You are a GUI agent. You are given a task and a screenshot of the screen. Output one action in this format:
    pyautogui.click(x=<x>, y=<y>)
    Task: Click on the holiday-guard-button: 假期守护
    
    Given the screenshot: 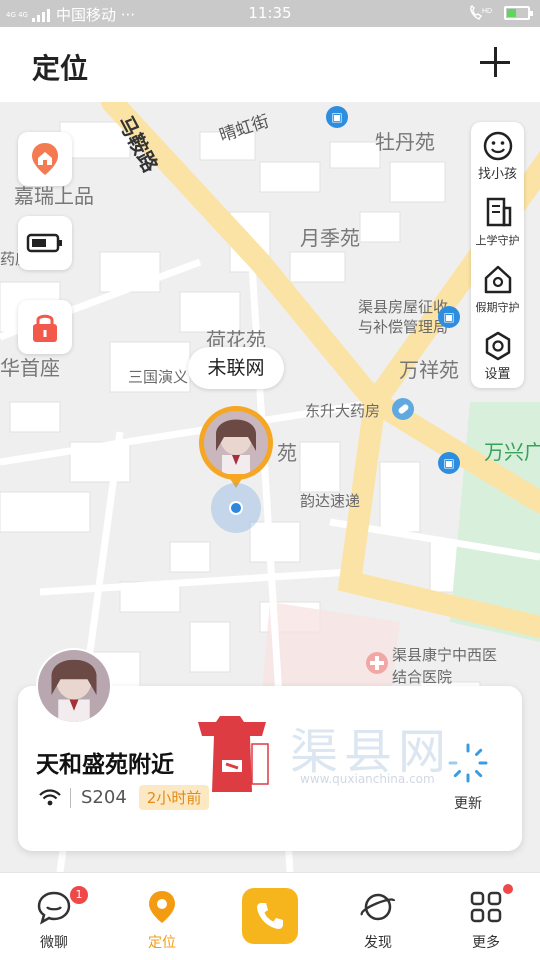 What is the action you would take?
    pyautogui.click(x=497, y=288)
    